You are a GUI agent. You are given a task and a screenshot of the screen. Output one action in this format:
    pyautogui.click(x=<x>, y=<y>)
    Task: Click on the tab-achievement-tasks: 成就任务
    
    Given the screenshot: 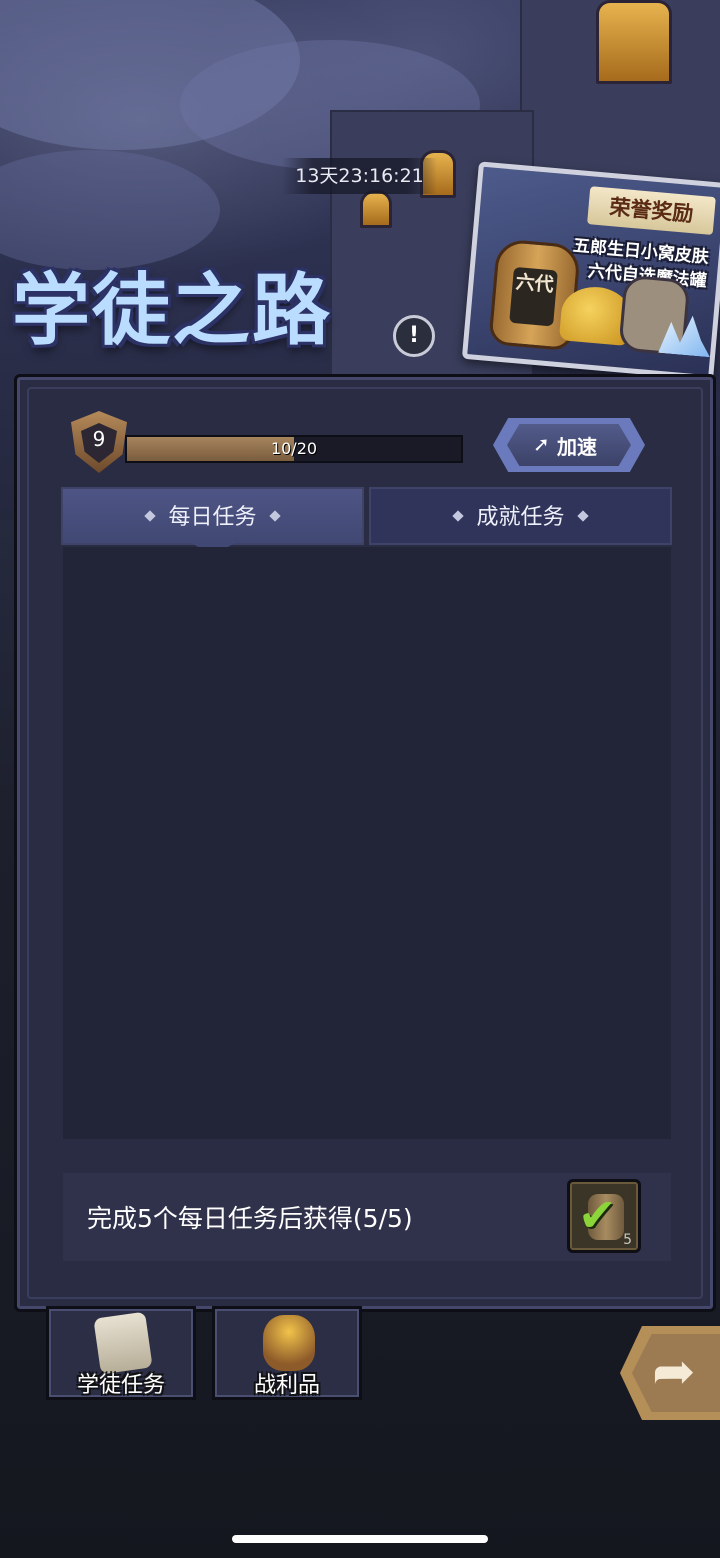 What is the action you would take?
    pyautogui.click(x=520, y=516)
    